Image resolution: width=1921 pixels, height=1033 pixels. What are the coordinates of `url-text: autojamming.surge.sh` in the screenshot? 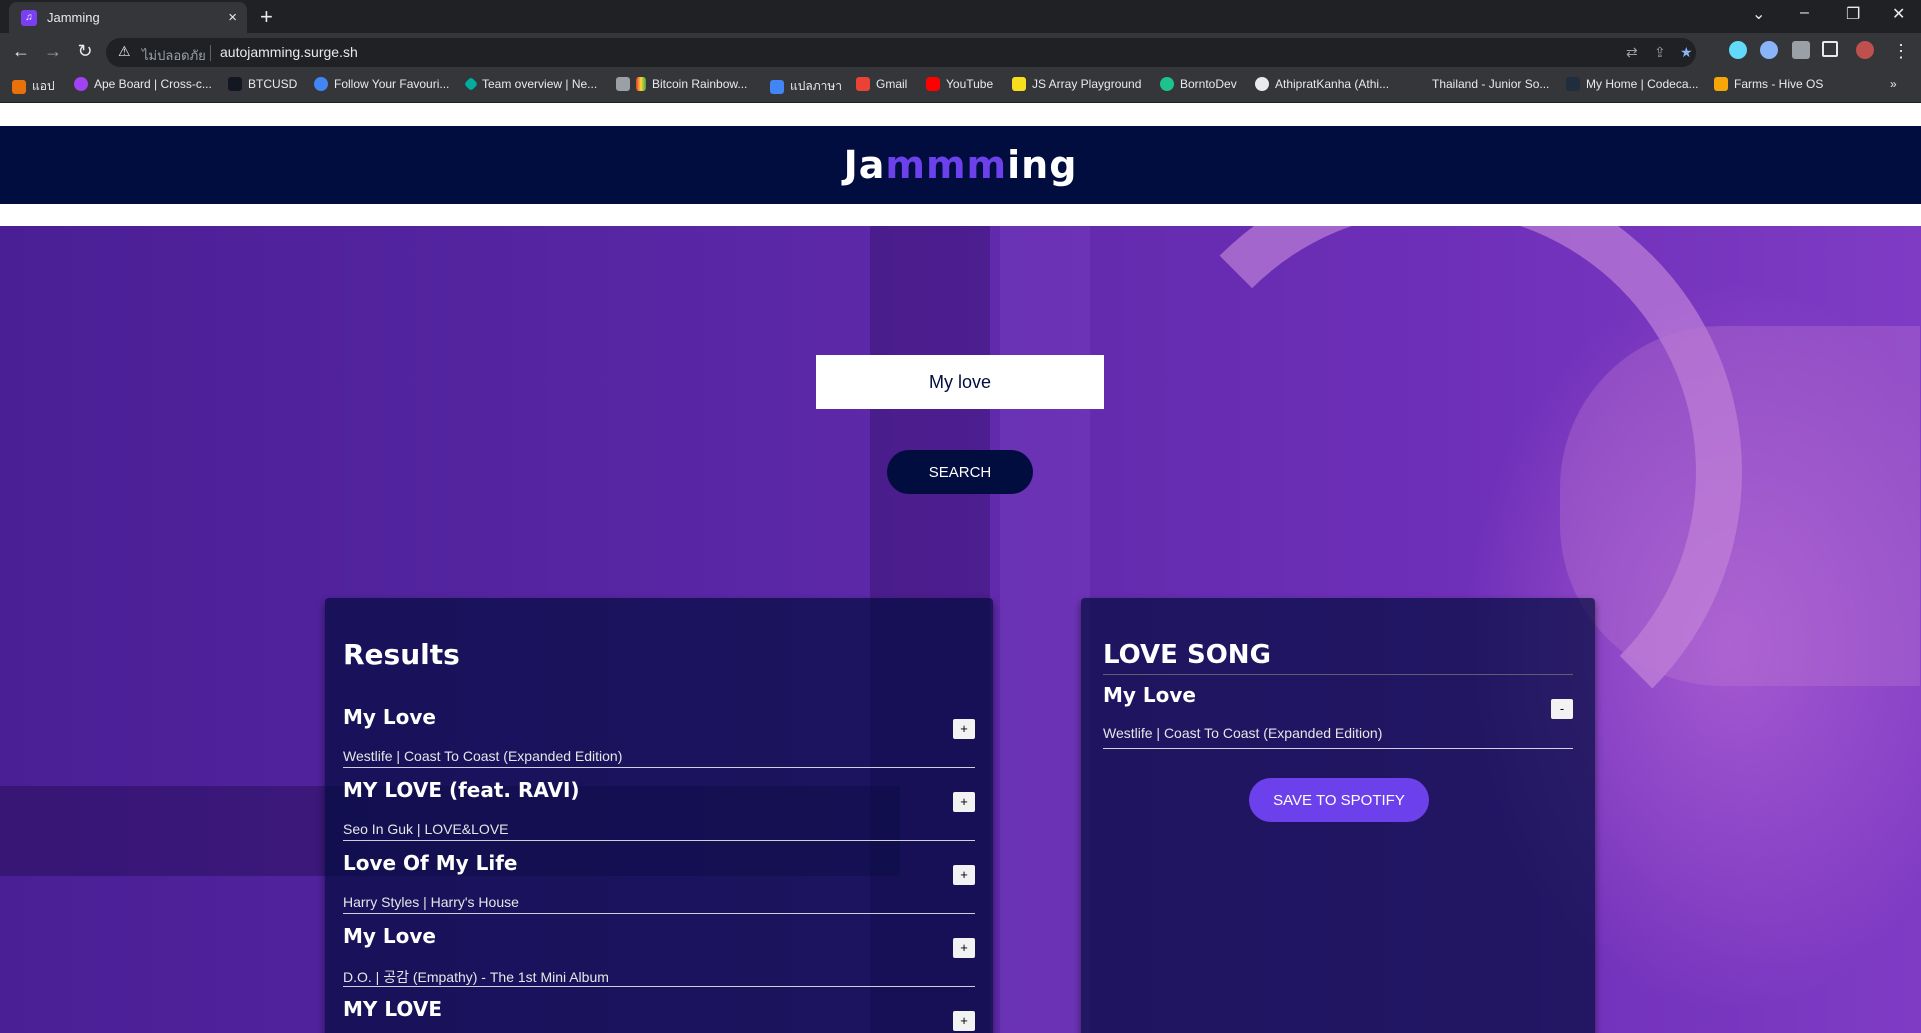 It's located at (289, 52).